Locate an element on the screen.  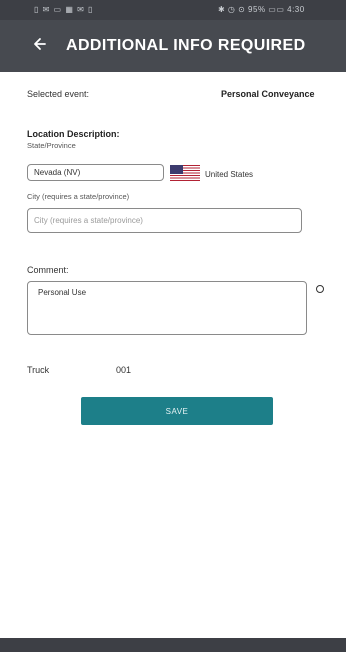
status-bar-right: ✱ ◷ ⊙ 95% ▭▭ 4:30 is located at coordinates (261, 9).